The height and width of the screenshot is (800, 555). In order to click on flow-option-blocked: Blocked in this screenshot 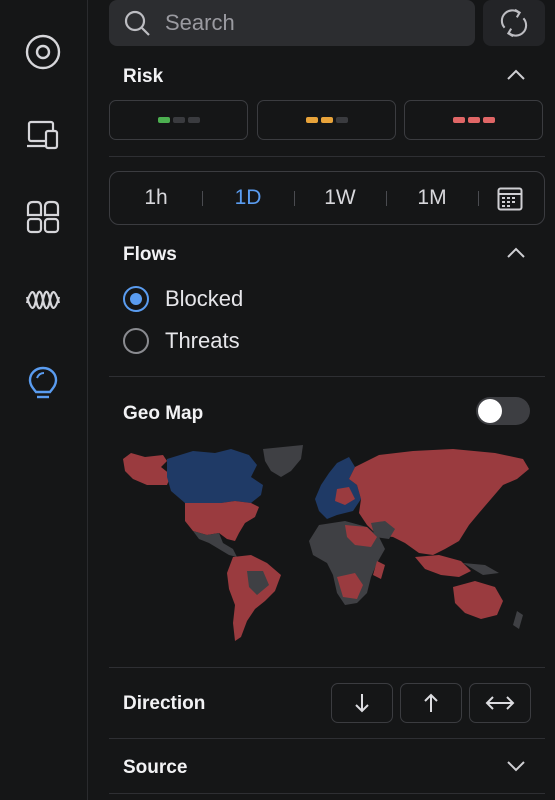, I will do `click(183, 299)`.